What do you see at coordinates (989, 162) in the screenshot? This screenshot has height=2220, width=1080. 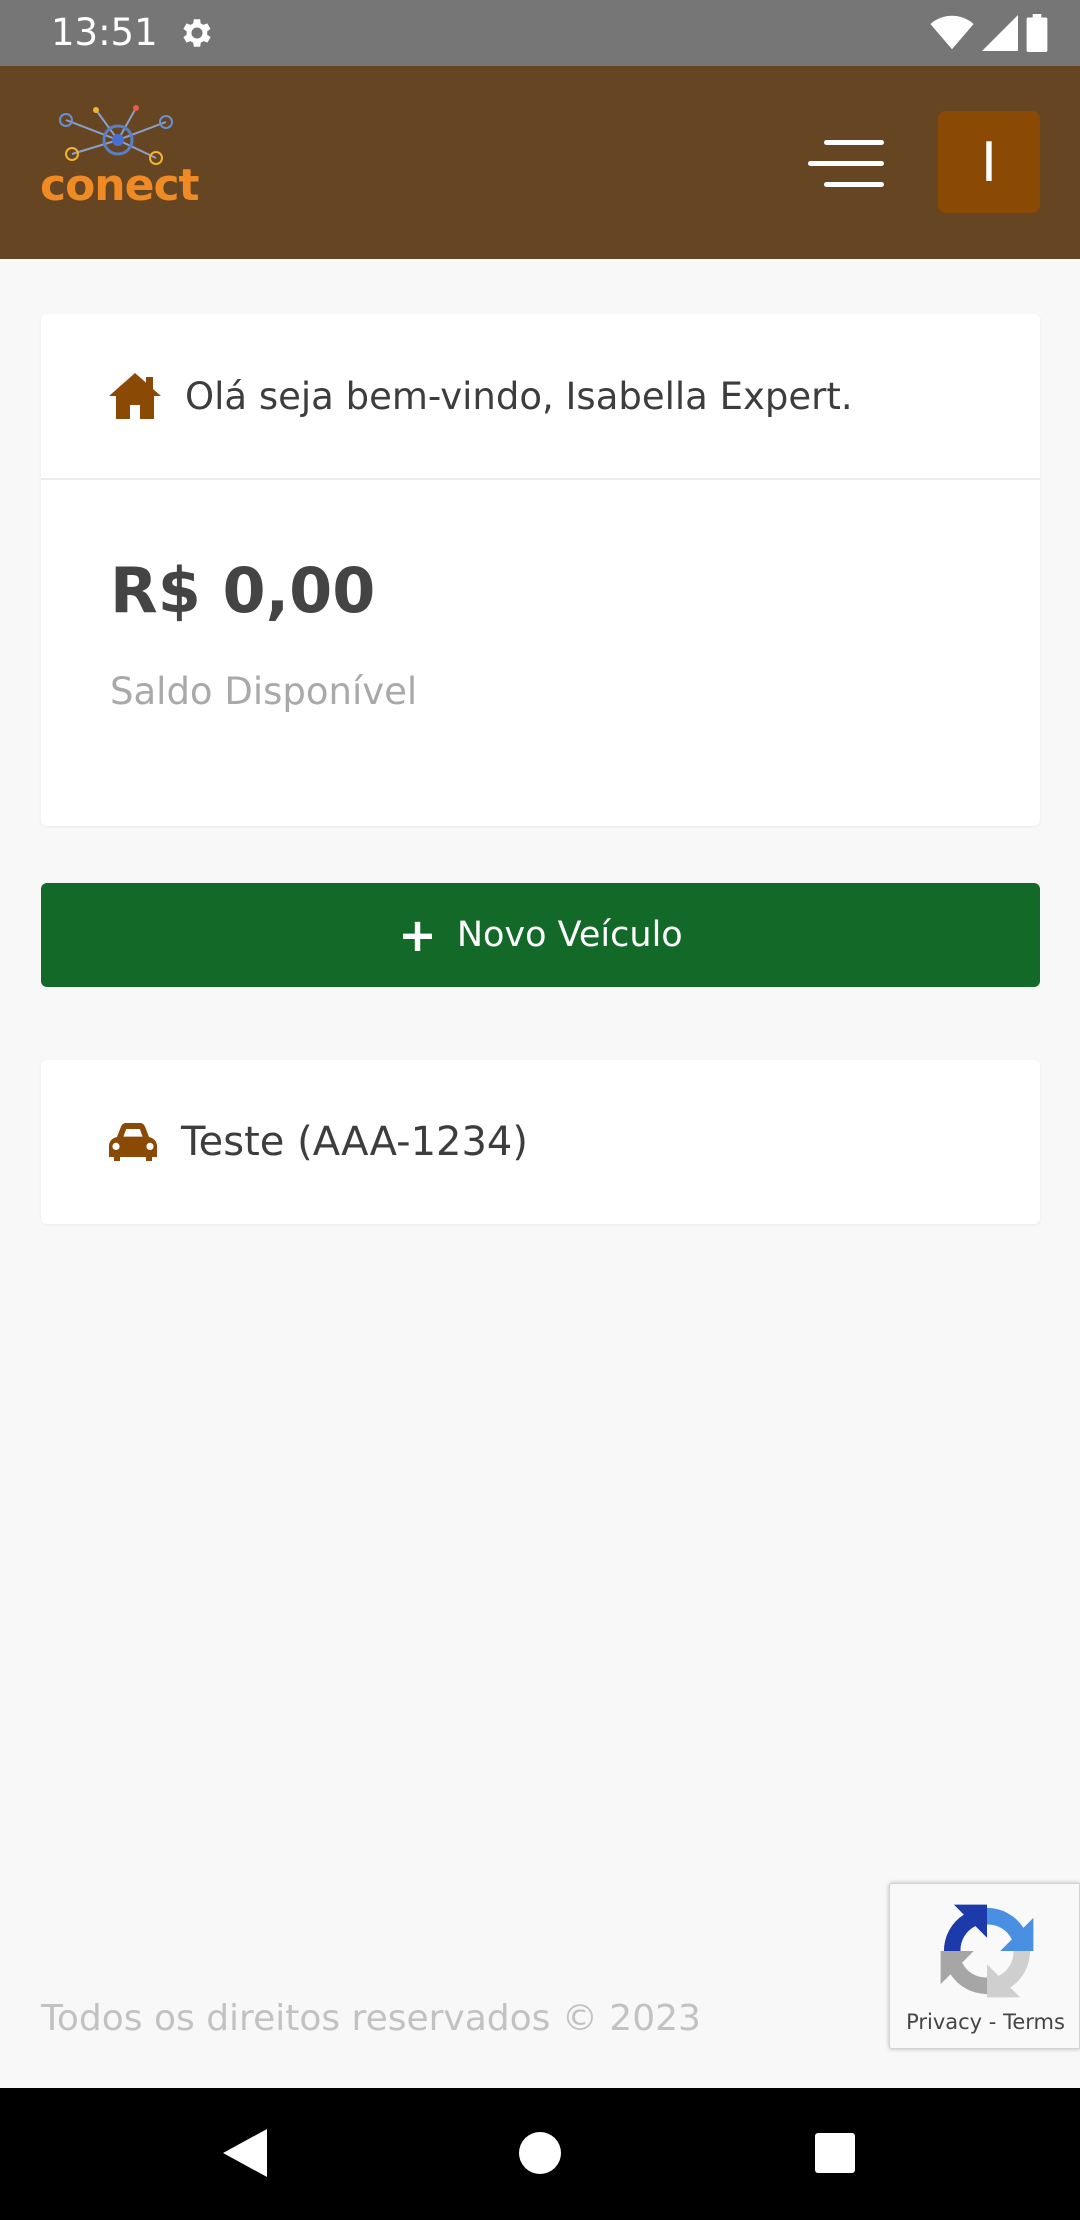 I see `user-avatar-button: I` at bounding box center [989, 162].